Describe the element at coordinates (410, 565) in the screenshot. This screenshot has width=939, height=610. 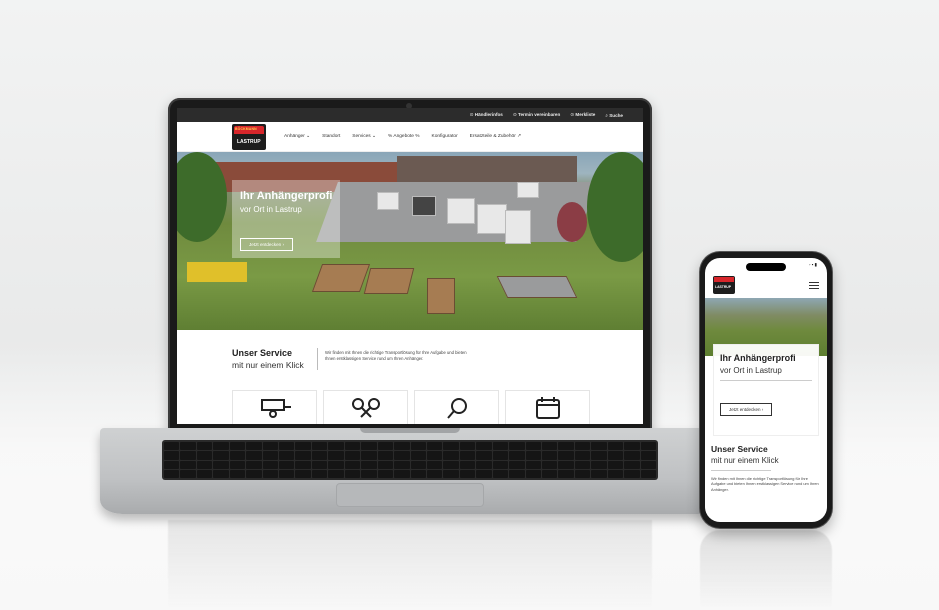
I see `laptop-reflection` at that location.